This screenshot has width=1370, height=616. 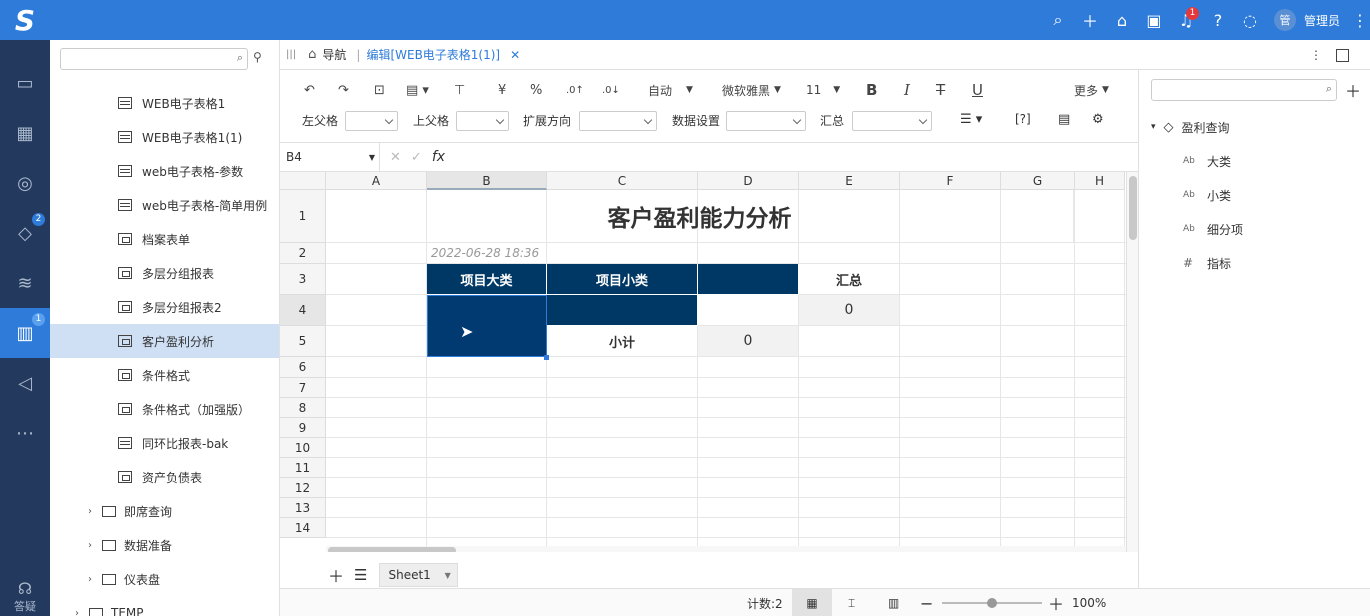 I want to click on tree-item: web电子表格-简单用例, so click(x=164, y=205).